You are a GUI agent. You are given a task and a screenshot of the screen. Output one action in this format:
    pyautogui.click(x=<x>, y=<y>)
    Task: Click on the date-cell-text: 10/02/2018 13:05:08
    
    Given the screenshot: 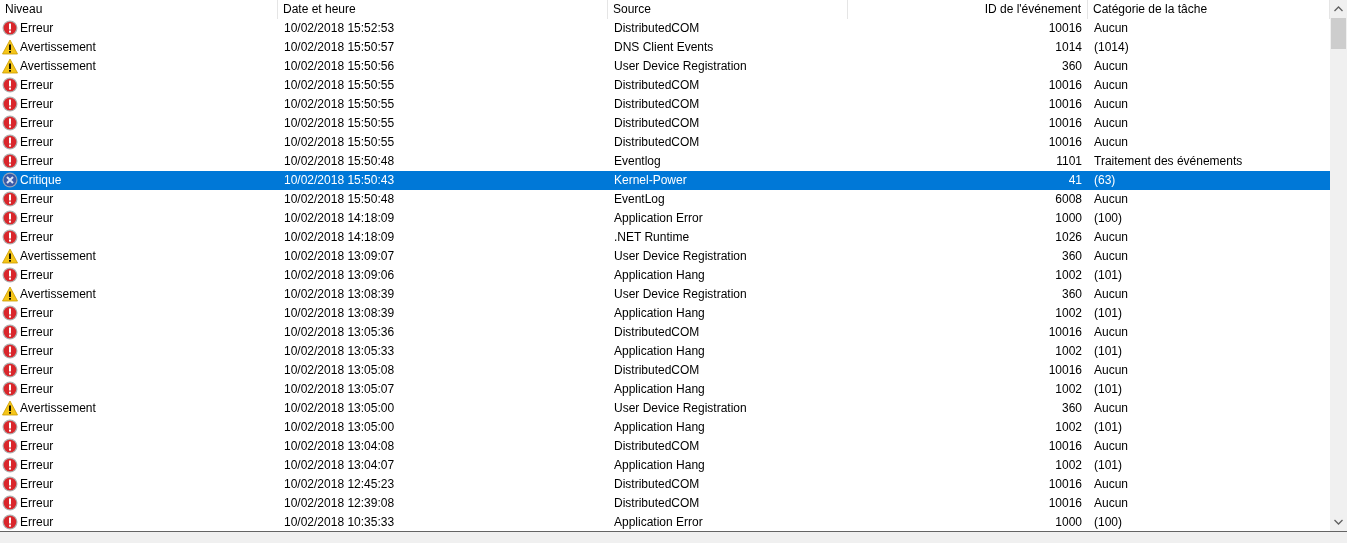 What is the action you would take?
    pyautogui.click(x=339, y=369)
    